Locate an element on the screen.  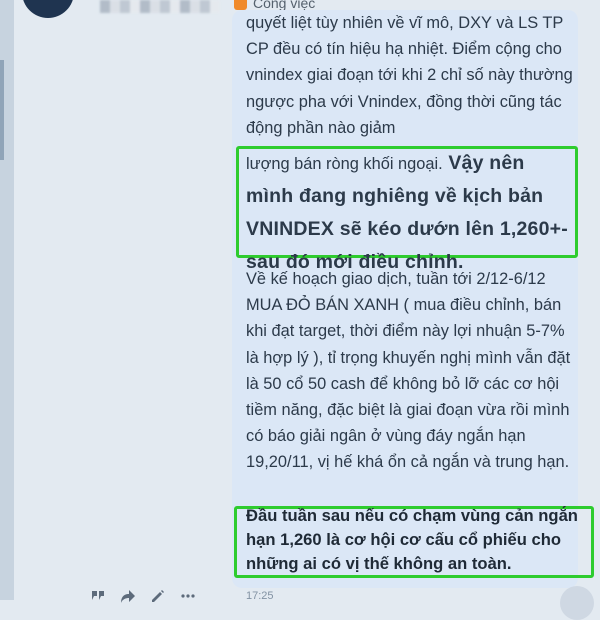
left-panel-marker is located at coordinates (2, 110).